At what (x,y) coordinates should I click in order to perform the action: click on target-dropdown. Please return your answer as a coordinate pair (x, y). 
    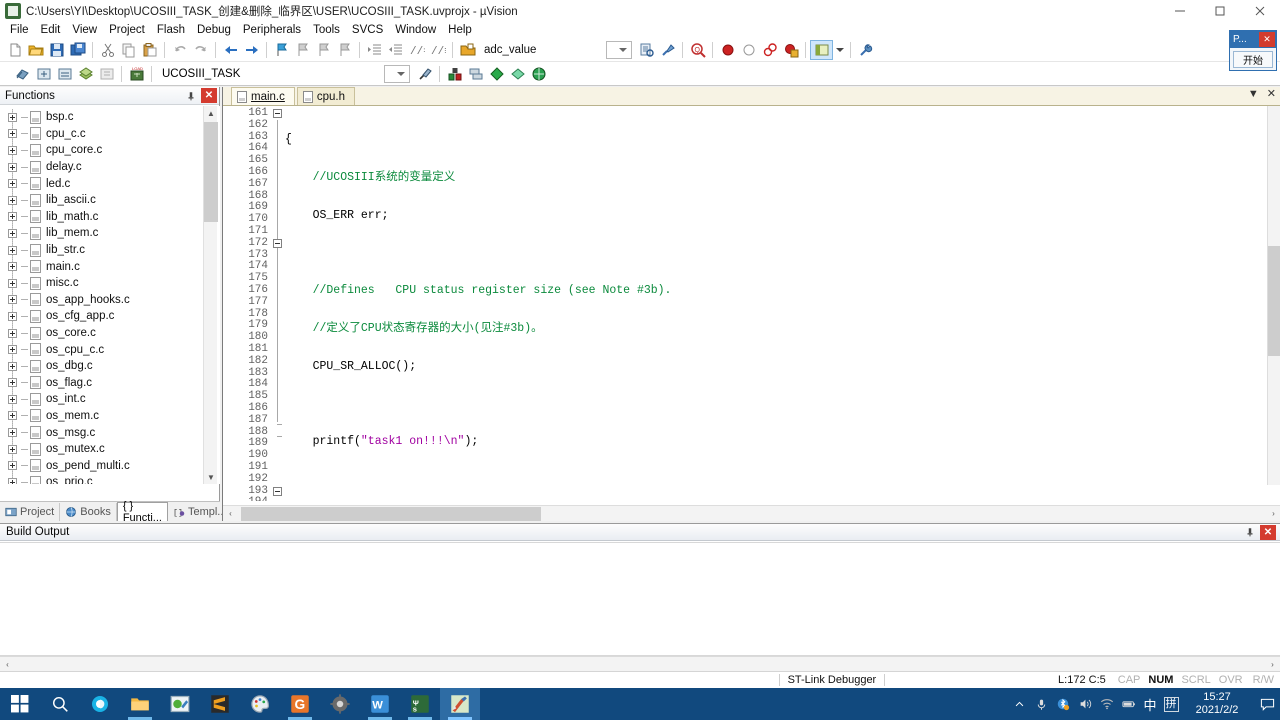
    Looking at the image, I should click on (397, 73).